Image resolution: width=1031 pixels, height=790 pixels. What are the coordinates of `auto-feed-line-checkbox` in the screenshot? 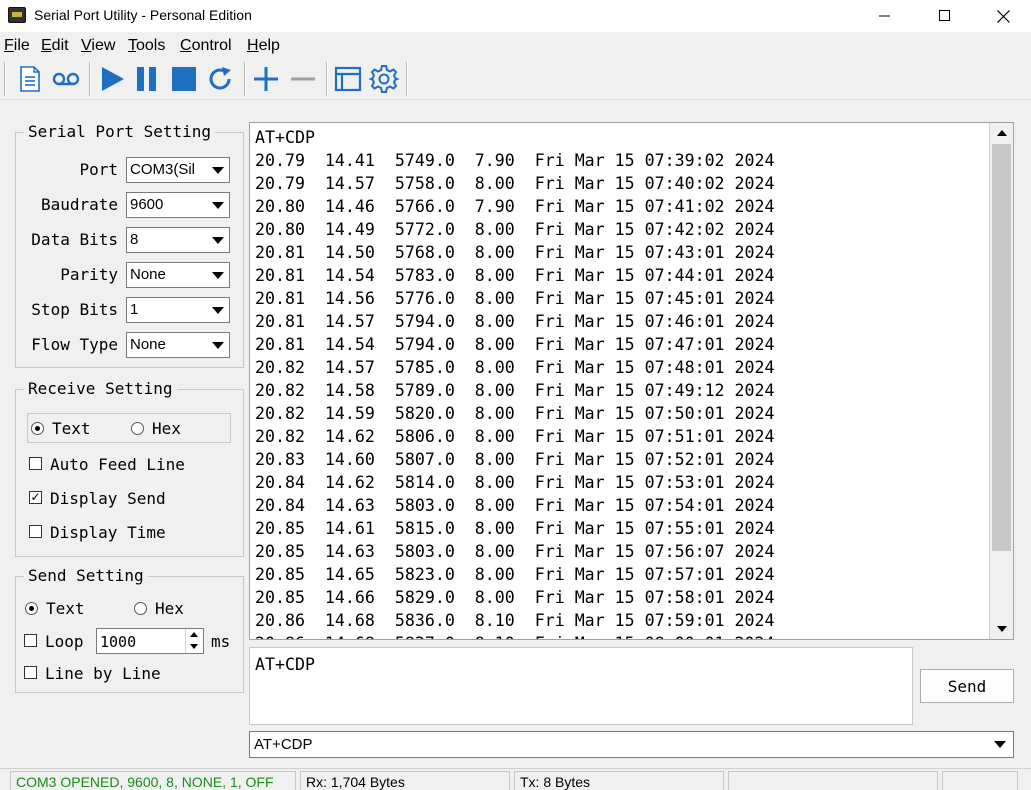 It's located at (35, 463).